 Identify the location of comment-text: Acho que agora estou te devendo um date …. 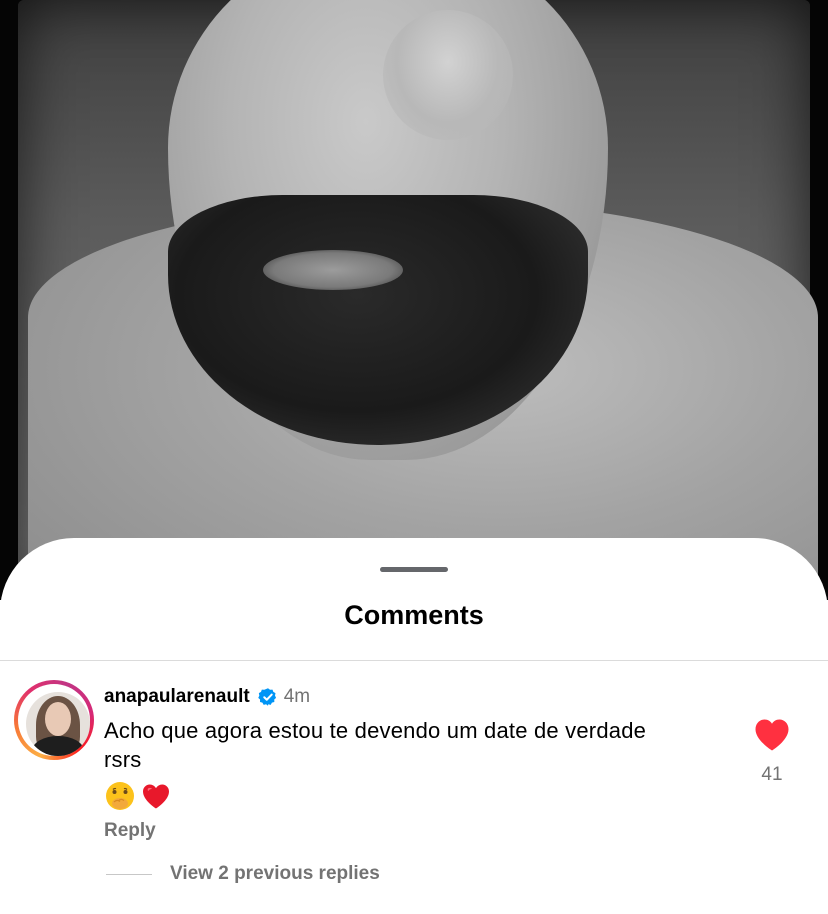
(375, 745).